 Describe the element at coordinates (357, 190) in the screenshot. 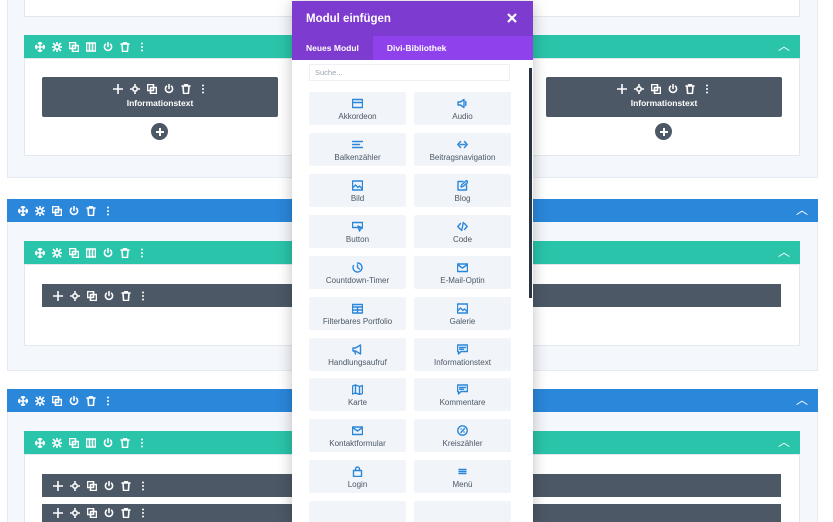

I see `module-option-image: Bild` at that location.